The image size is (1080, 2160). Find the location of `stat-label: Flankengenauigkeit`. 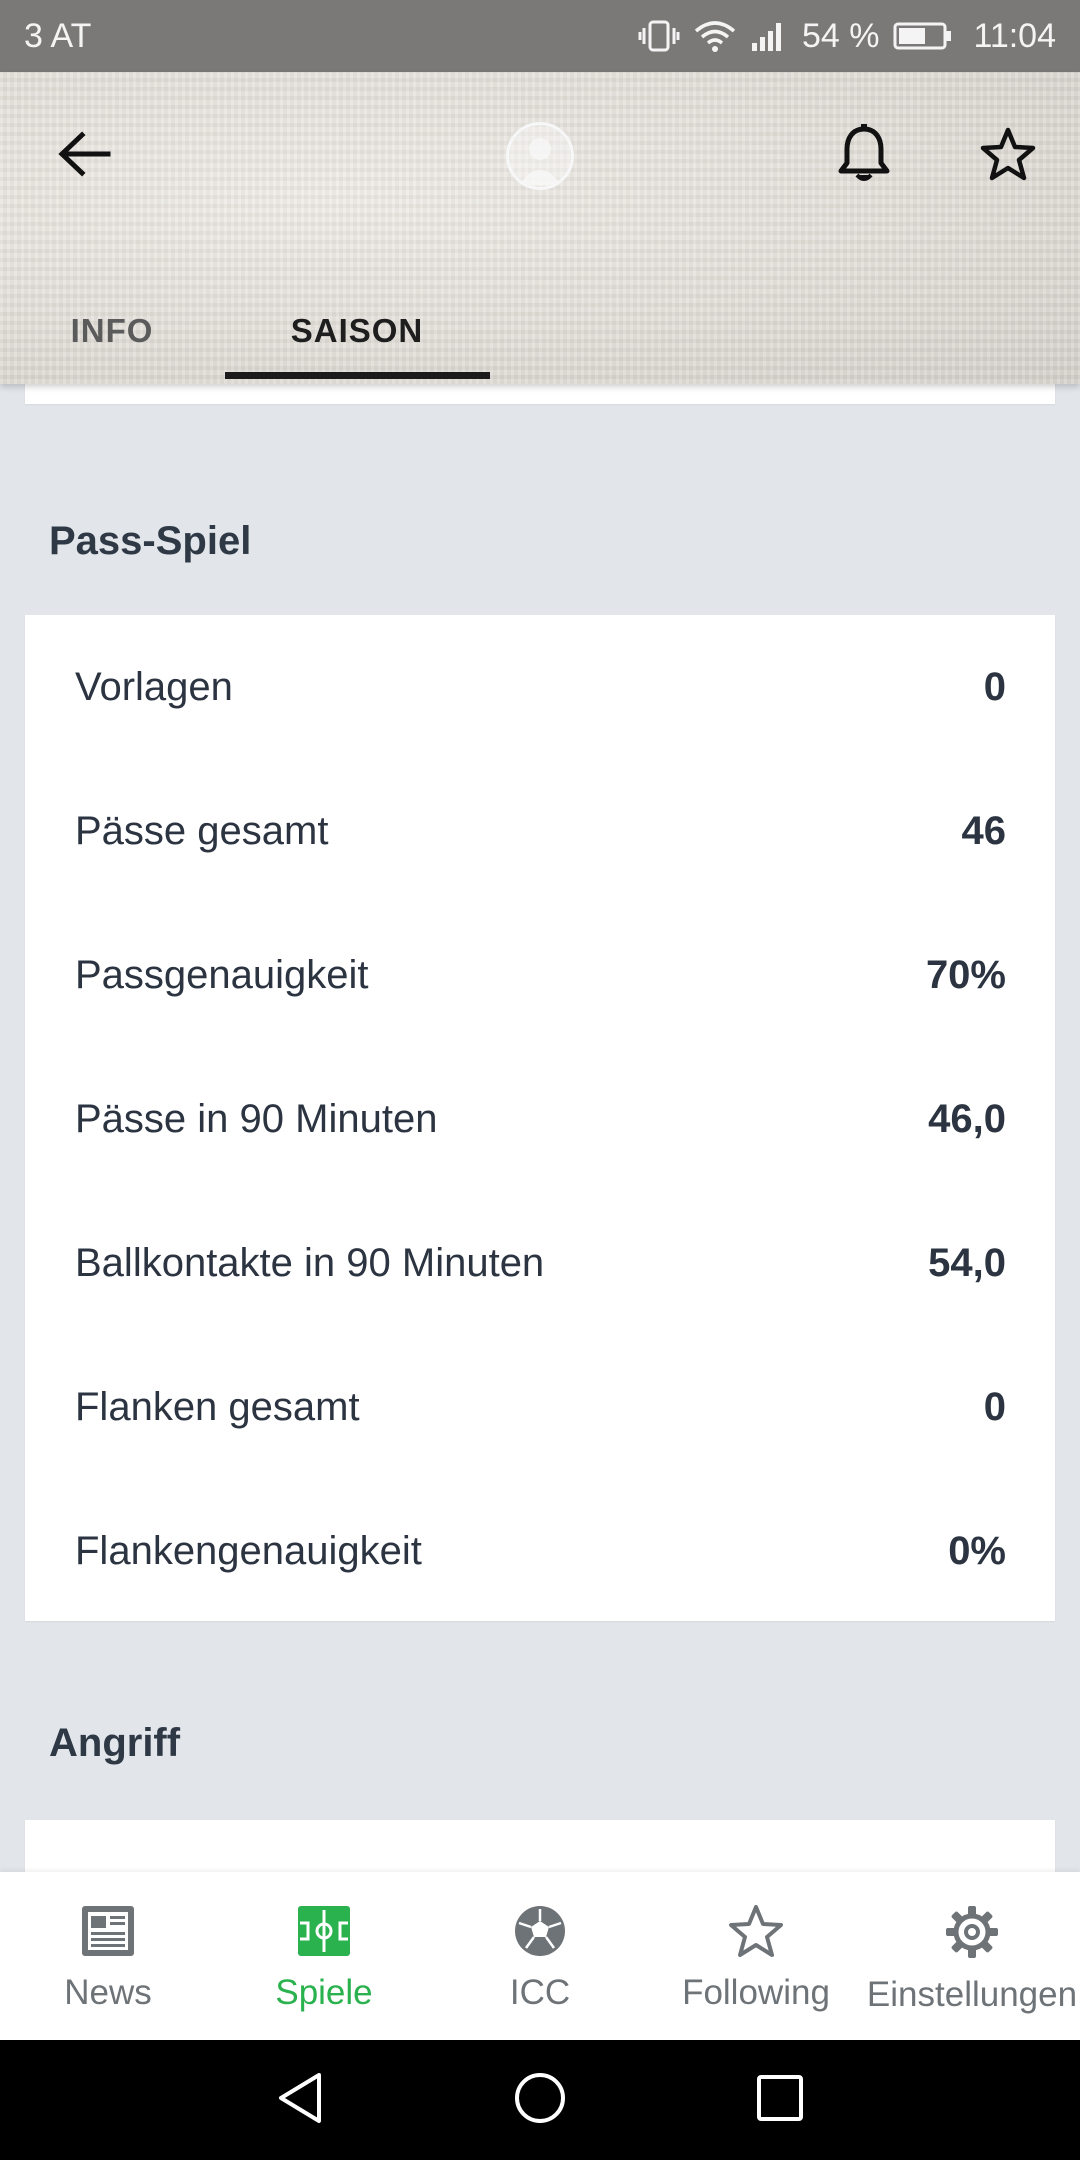

stat-label: Flankengenauigkeit is located at coordinates (248, 1550).